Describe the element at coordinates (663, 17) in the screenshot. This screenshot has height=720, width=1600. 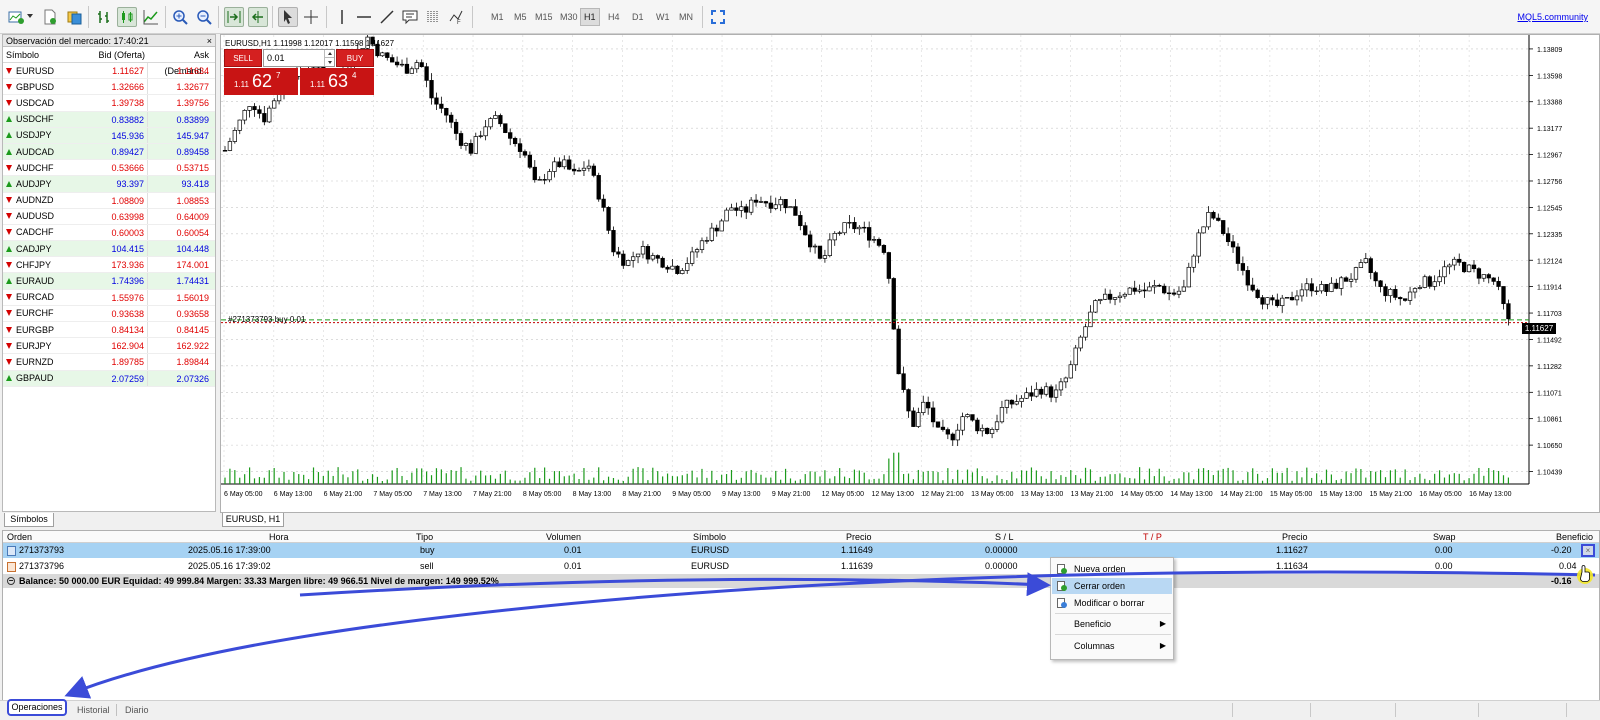
I see `tf-w1: W1` at that location.